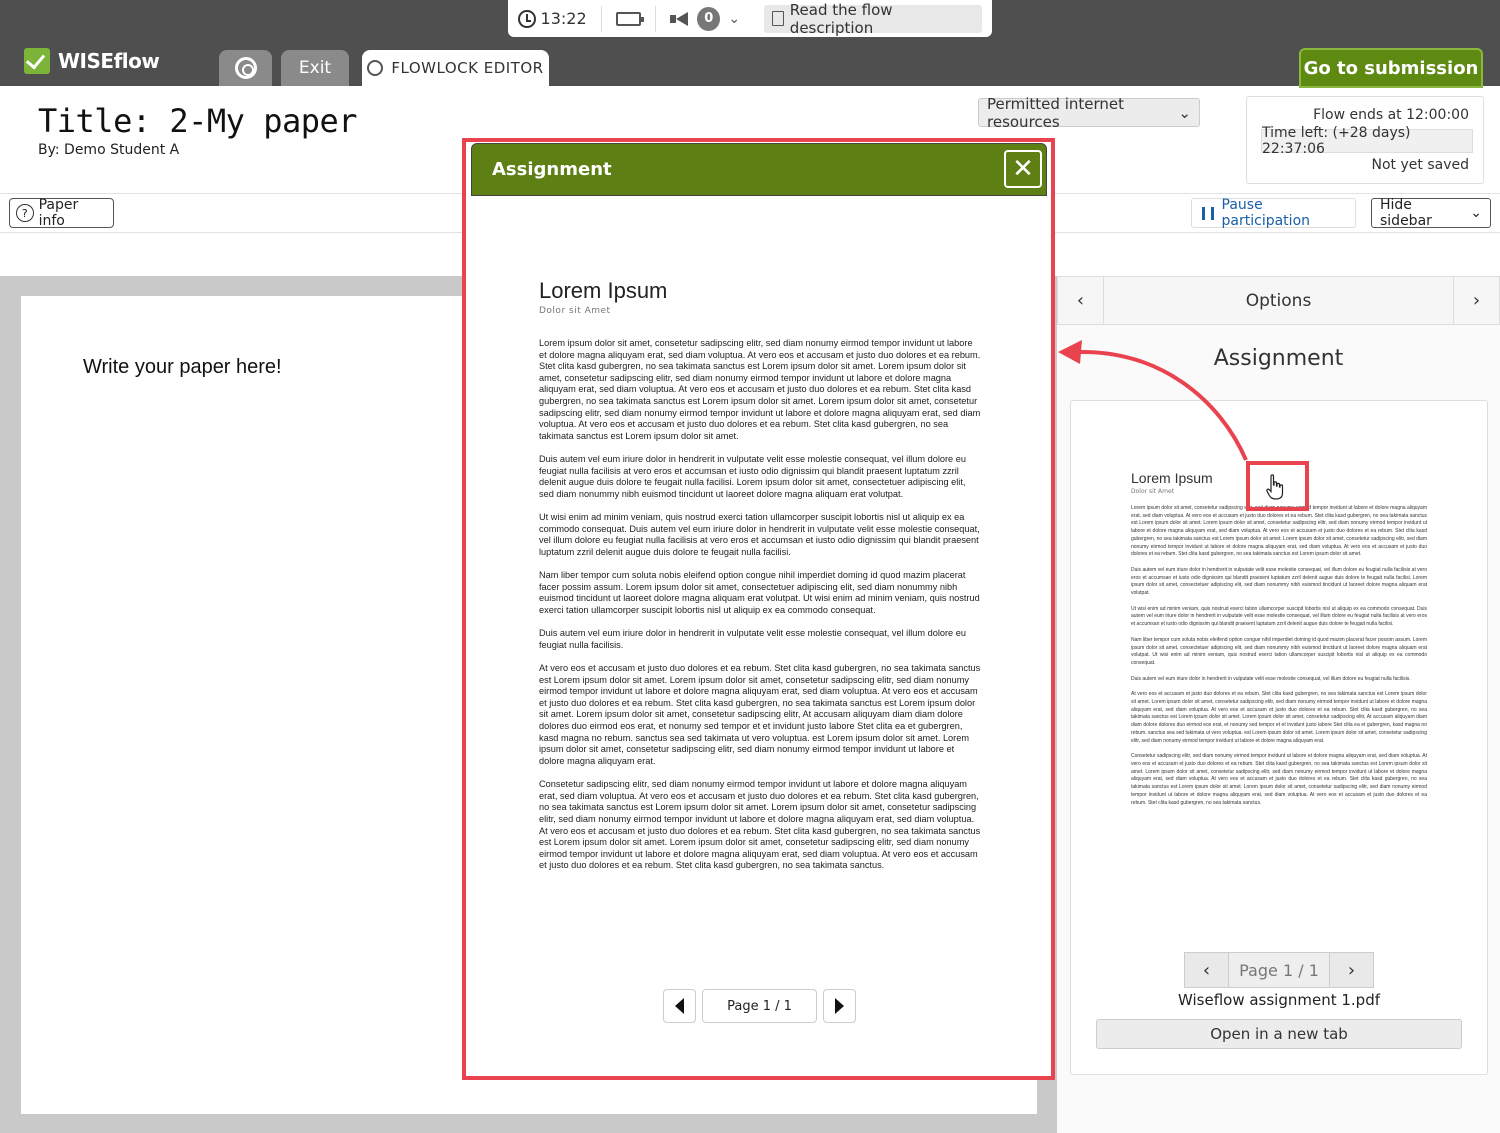 This screenshot has height=1133, width=1500. I want to click on pointer-arrow-icon, so click(1153, 400).